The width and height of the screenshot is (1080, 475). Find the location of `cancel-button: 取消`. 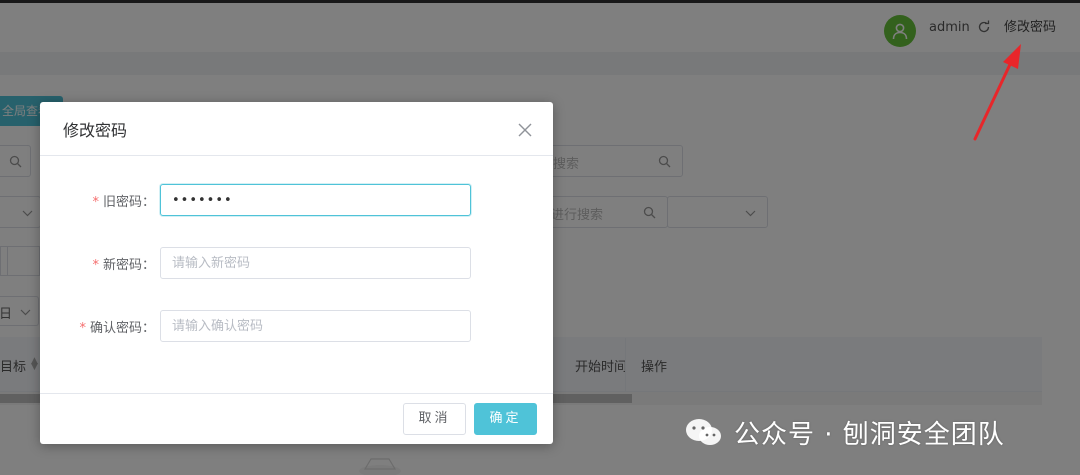

cancel-button: 取消 is located at coordinates (434, 419).